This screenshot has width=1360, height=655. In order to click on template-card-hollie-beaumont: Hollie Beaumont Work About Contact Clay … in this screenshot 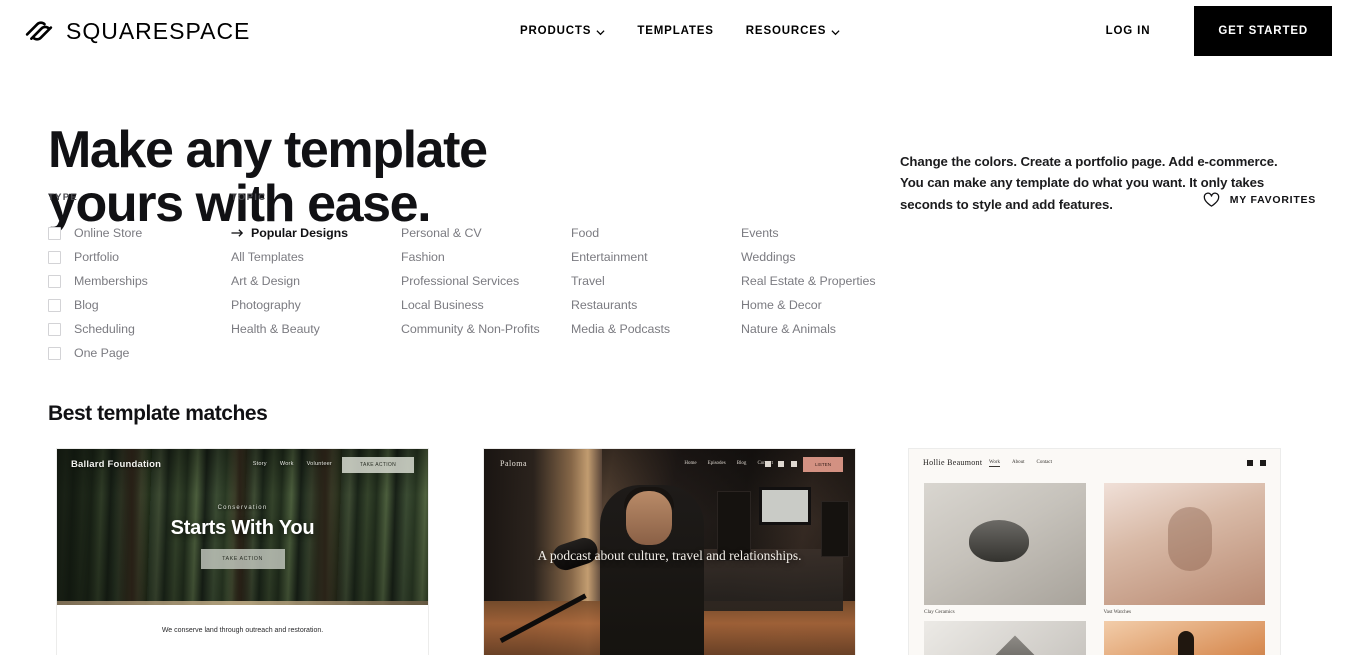, I will do `click(1094, 551)`.